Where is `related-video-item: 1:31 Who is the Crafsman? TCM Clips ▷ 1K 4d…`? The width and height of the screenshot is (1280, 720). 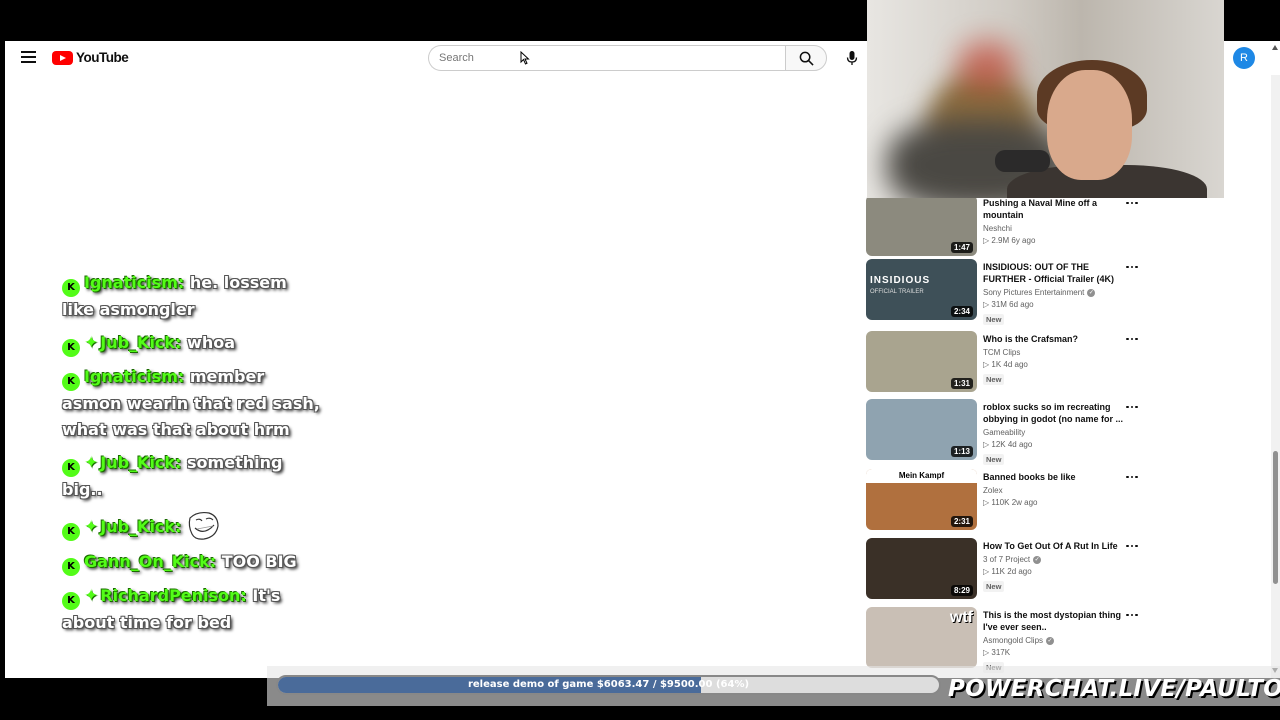
related-video-item: 1:31 Who is the Crafsman? TCM Clips ▷ 1K 4d… is located at coordinates (1015, 366).